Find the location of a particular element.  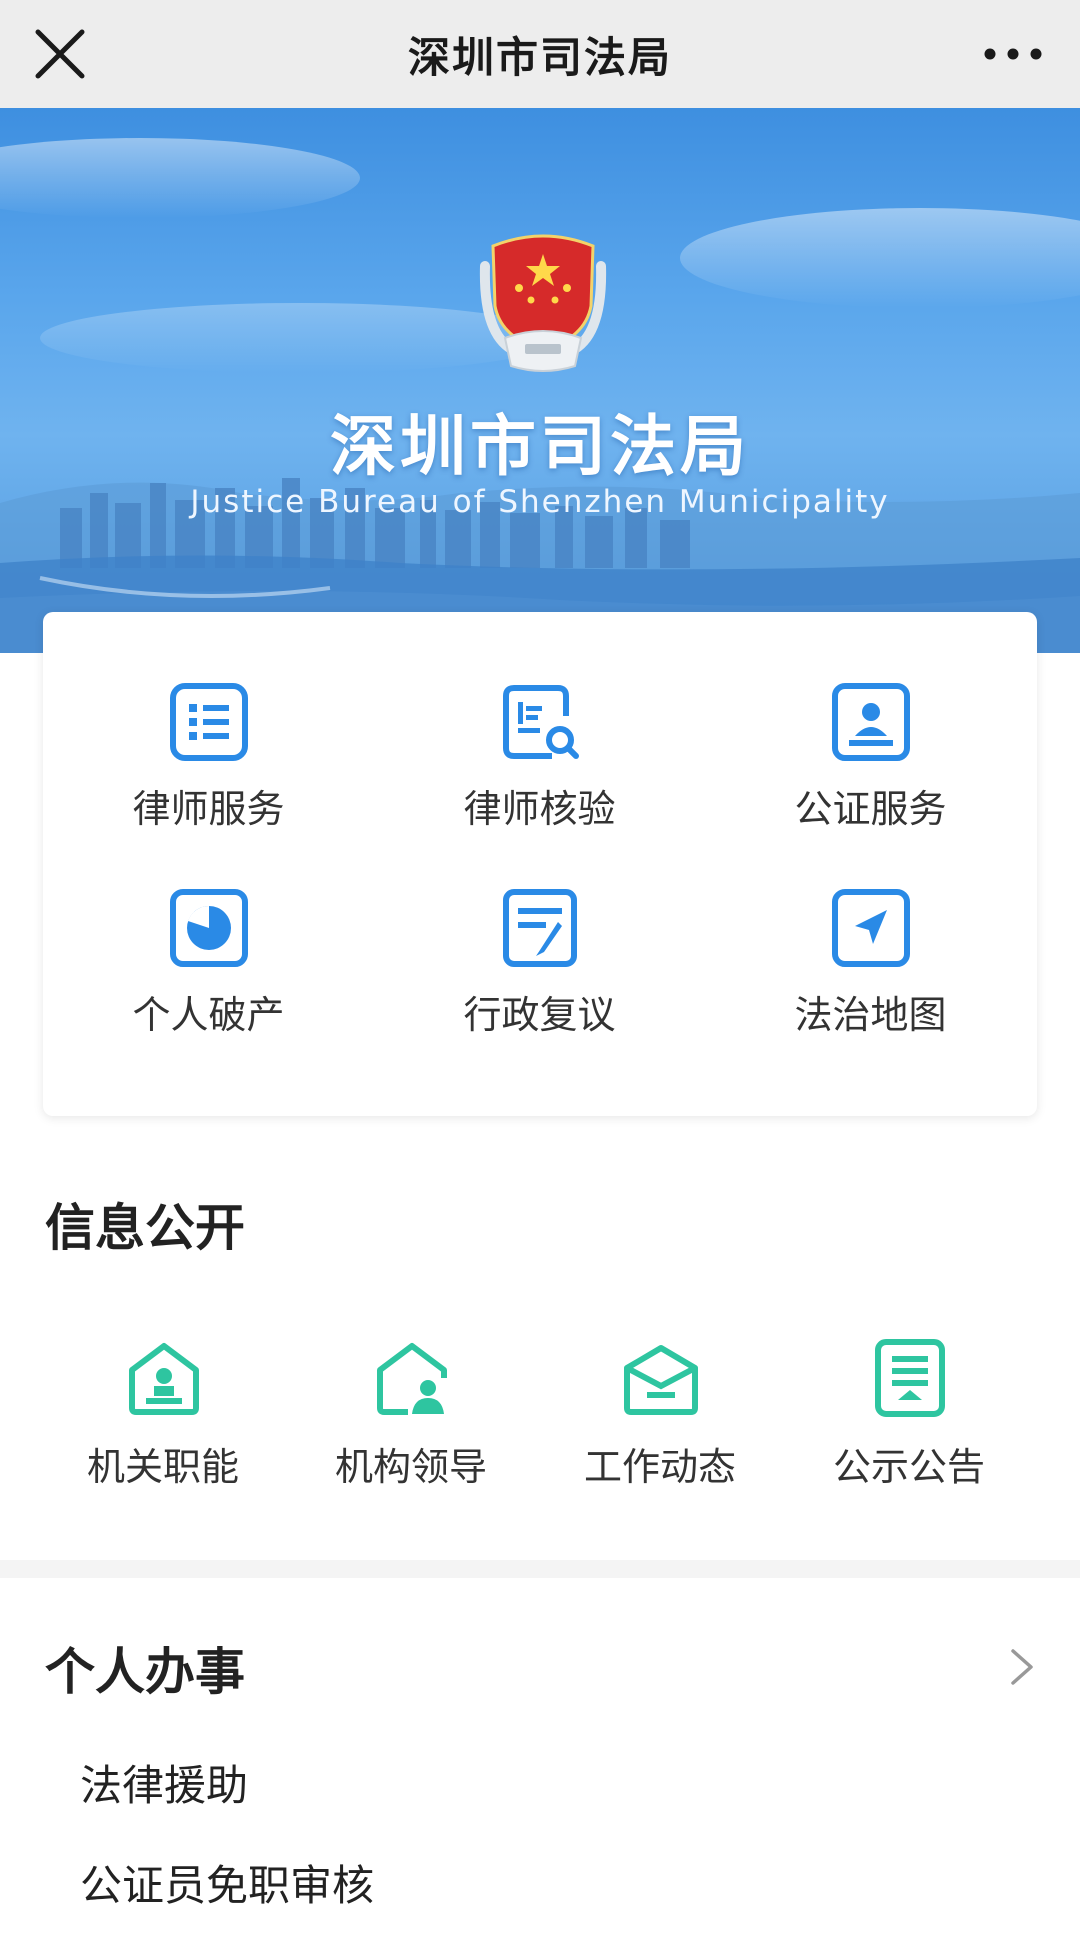

service-administrative-review: 行政复议 is located at coordinates (539, 963).